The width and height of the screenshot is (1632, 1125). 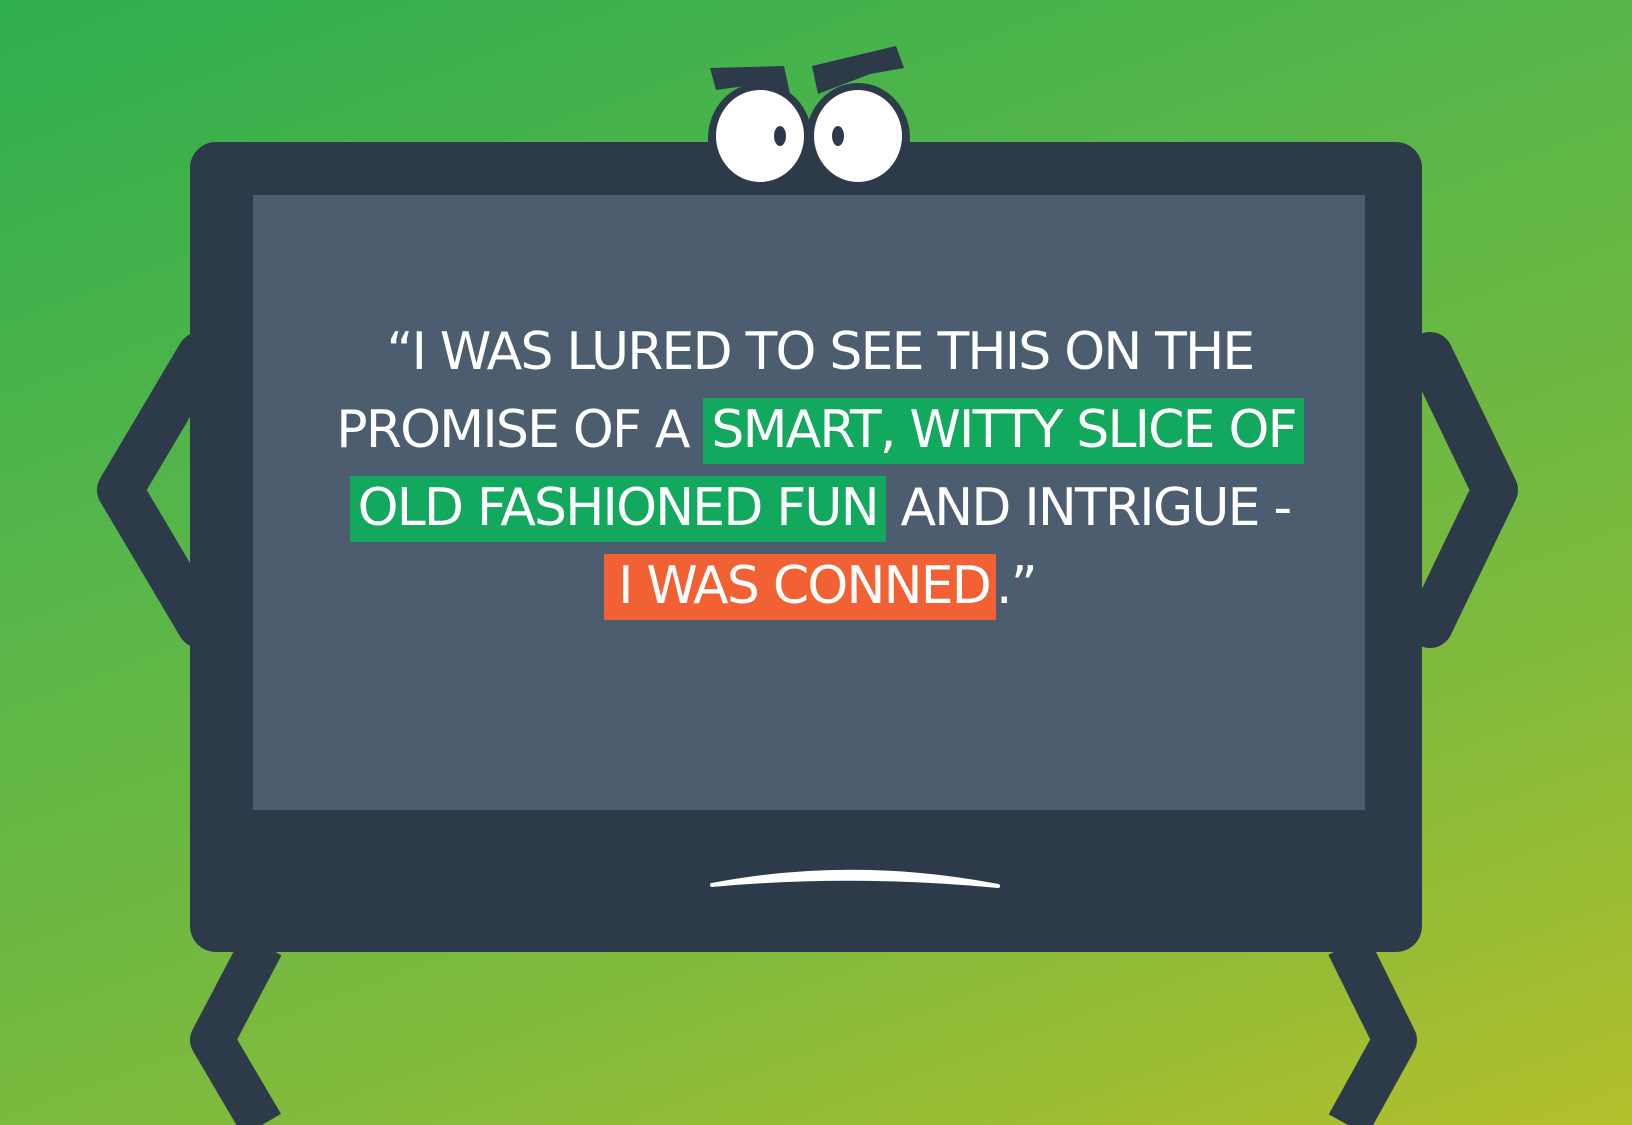 What do you see at coordinates (617, 509) in the screenshot?
I see `green-highlight: OLD FASHIONED FUN` at bounding box center [617, 509].